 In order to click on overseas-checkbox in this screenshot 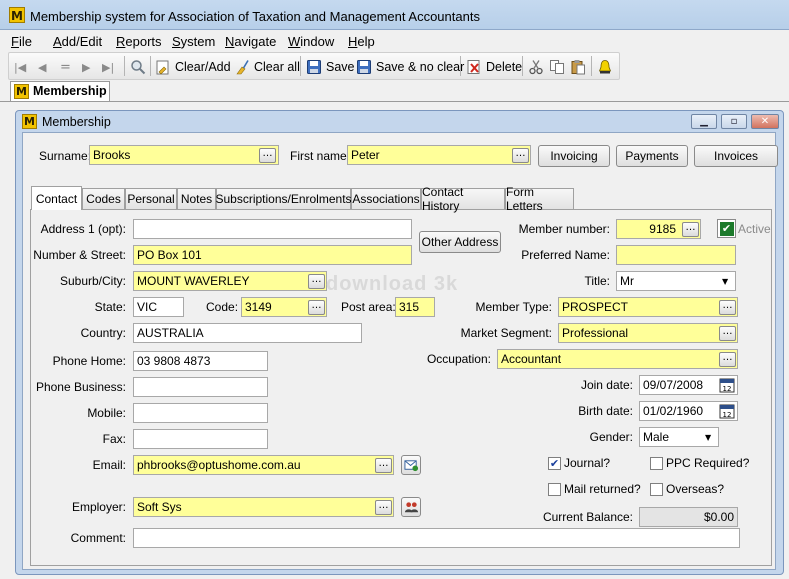, I will do `click(656, 489)`.